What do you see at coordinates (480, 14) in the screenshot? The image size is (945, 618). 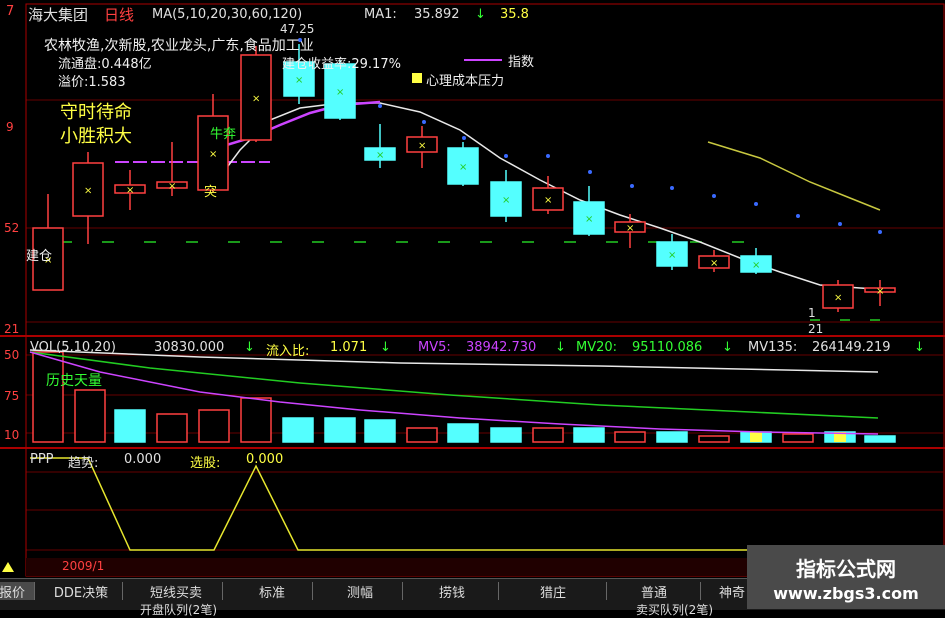 I see `ma1-arrow: ↓` at bounding box center [480, 14].